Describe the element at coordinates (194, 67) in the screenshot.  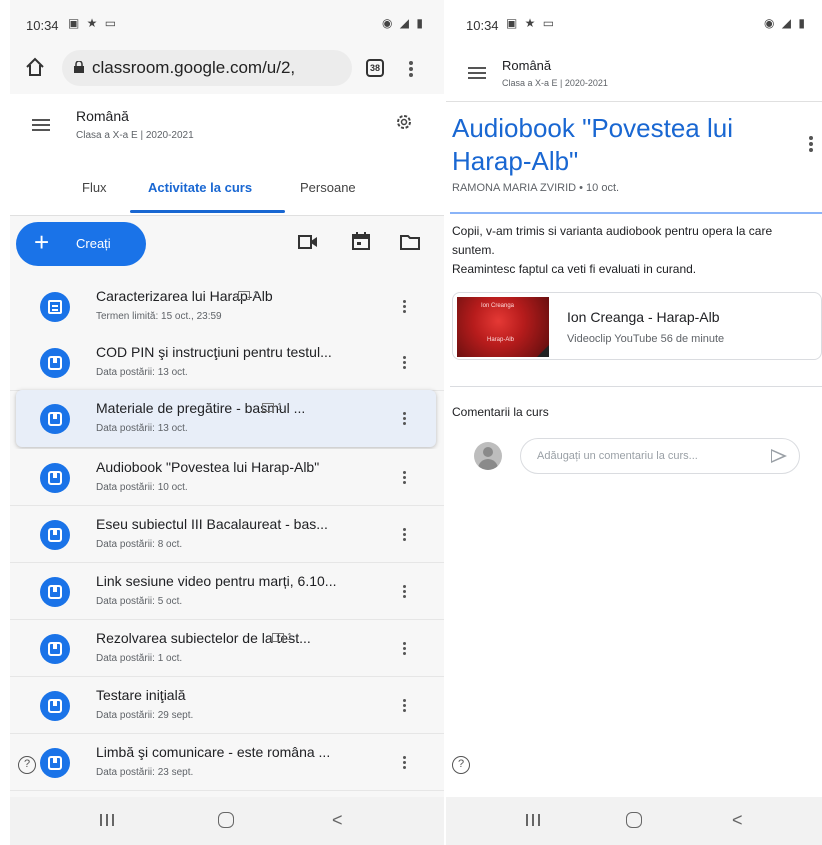
I see `url-text: classroom.google.com/u/2,` at that location.